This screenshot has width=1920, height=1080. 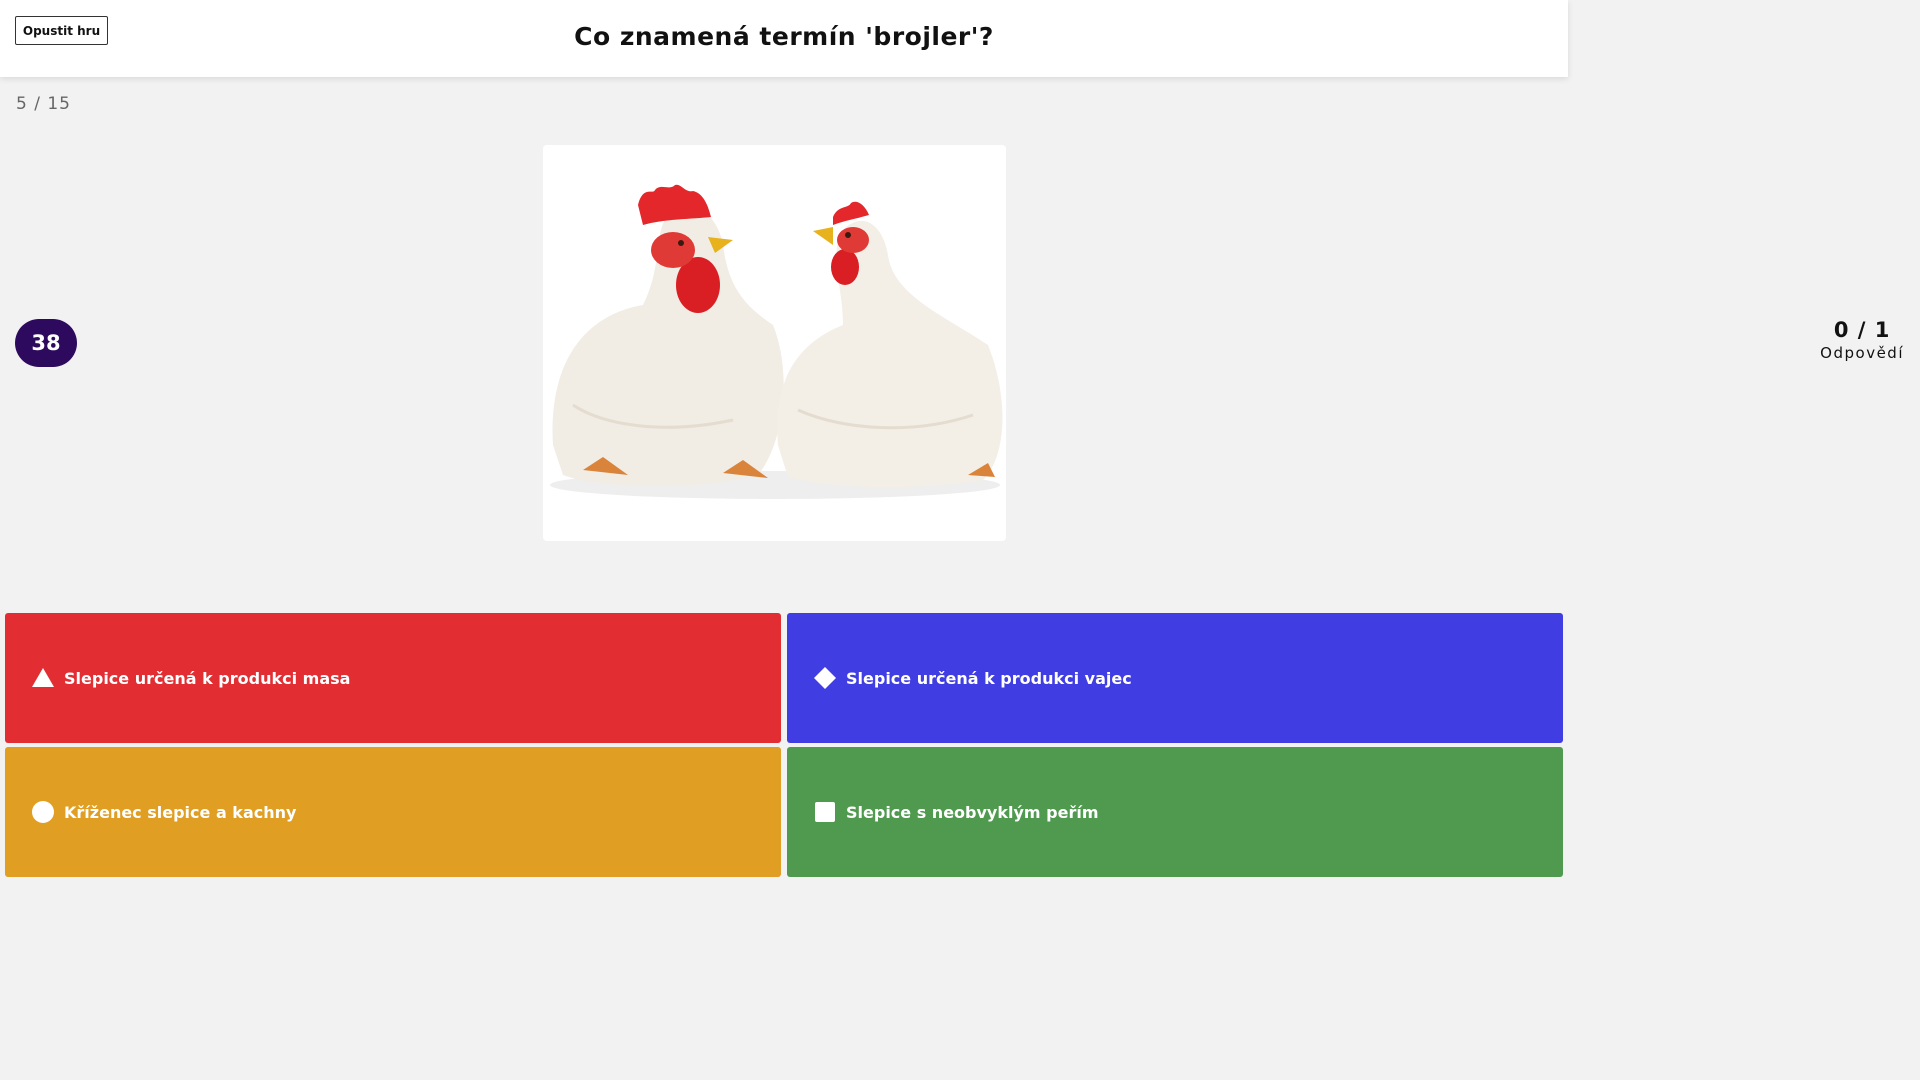 I want to click on diamond-icon, so click(x=825, y=678).